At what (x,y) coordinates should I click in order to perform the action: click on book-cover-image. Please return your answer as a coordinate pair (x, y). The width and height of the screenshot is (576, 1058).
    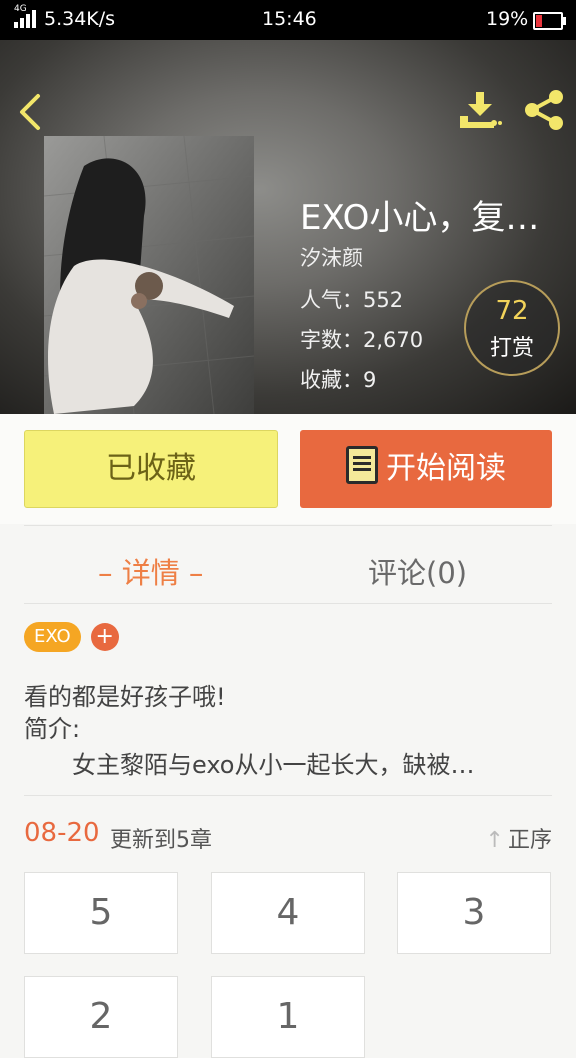
    Looking at the image, I should click on (149, 275).